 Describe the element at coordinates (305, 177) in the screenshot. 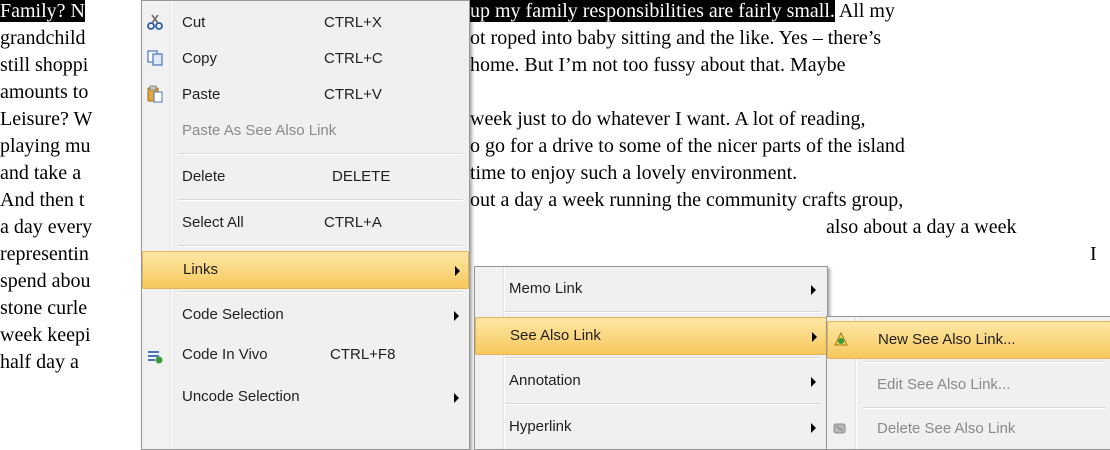

I see `menu-item-delete: Delete DELETE` at that location.